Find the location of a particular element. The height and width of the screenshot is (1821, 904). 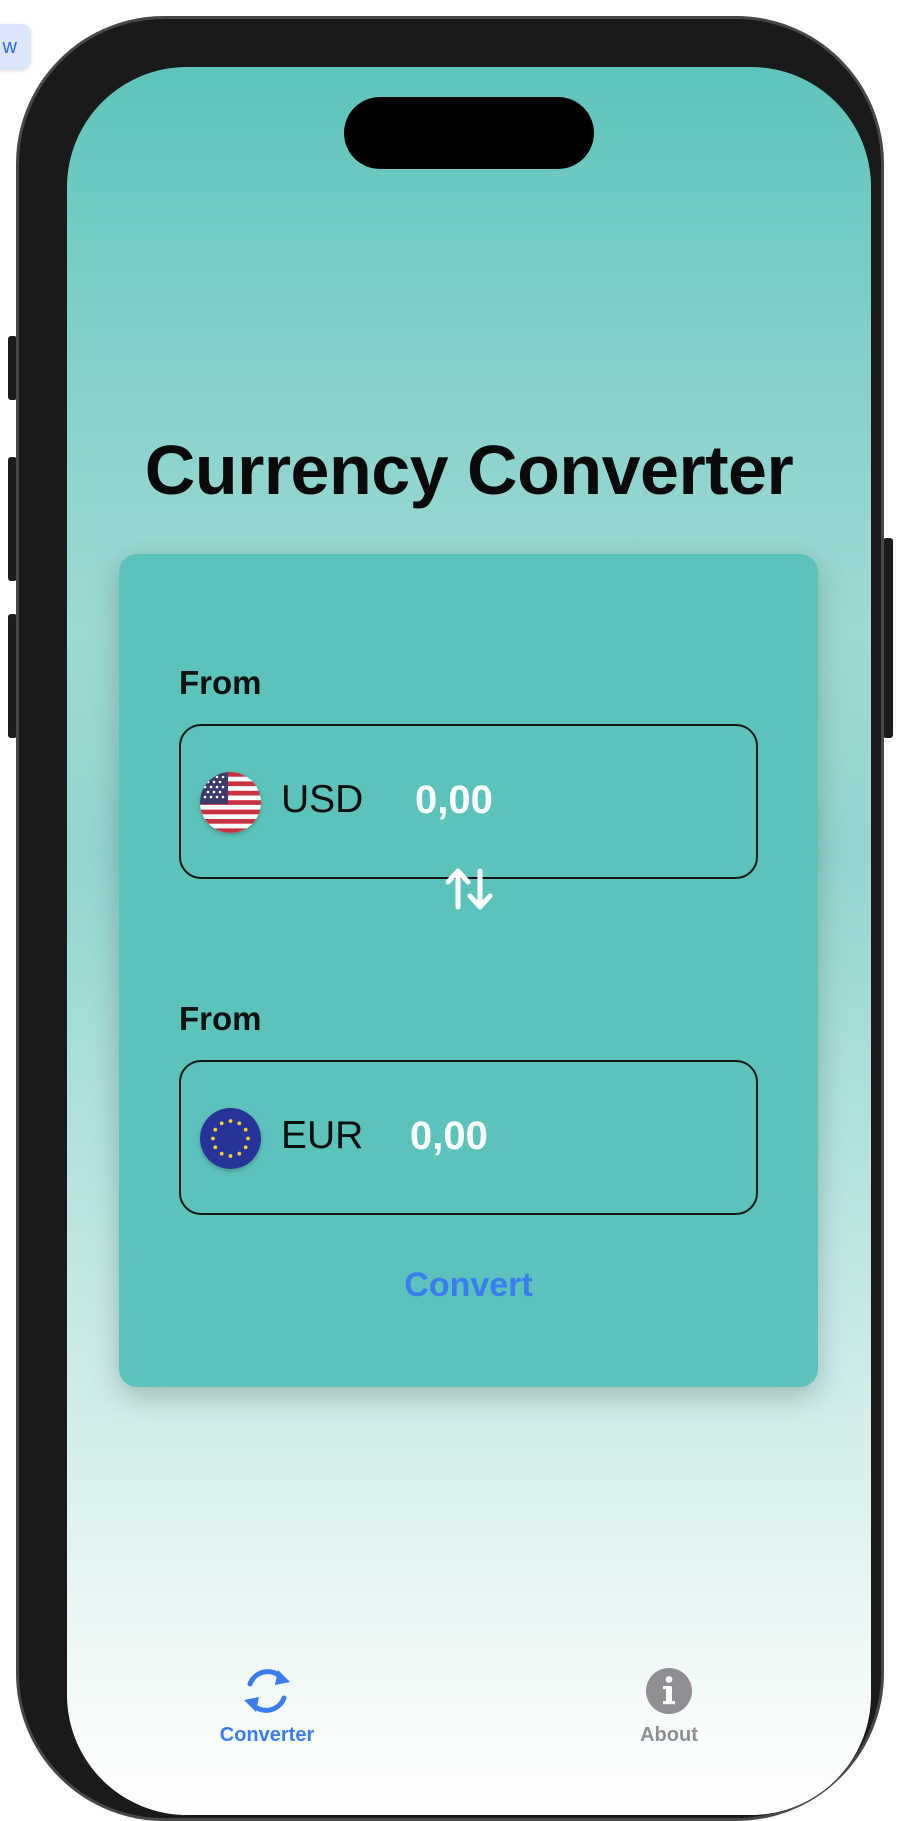

tab-about: About is located at coordinates (669, 1705).